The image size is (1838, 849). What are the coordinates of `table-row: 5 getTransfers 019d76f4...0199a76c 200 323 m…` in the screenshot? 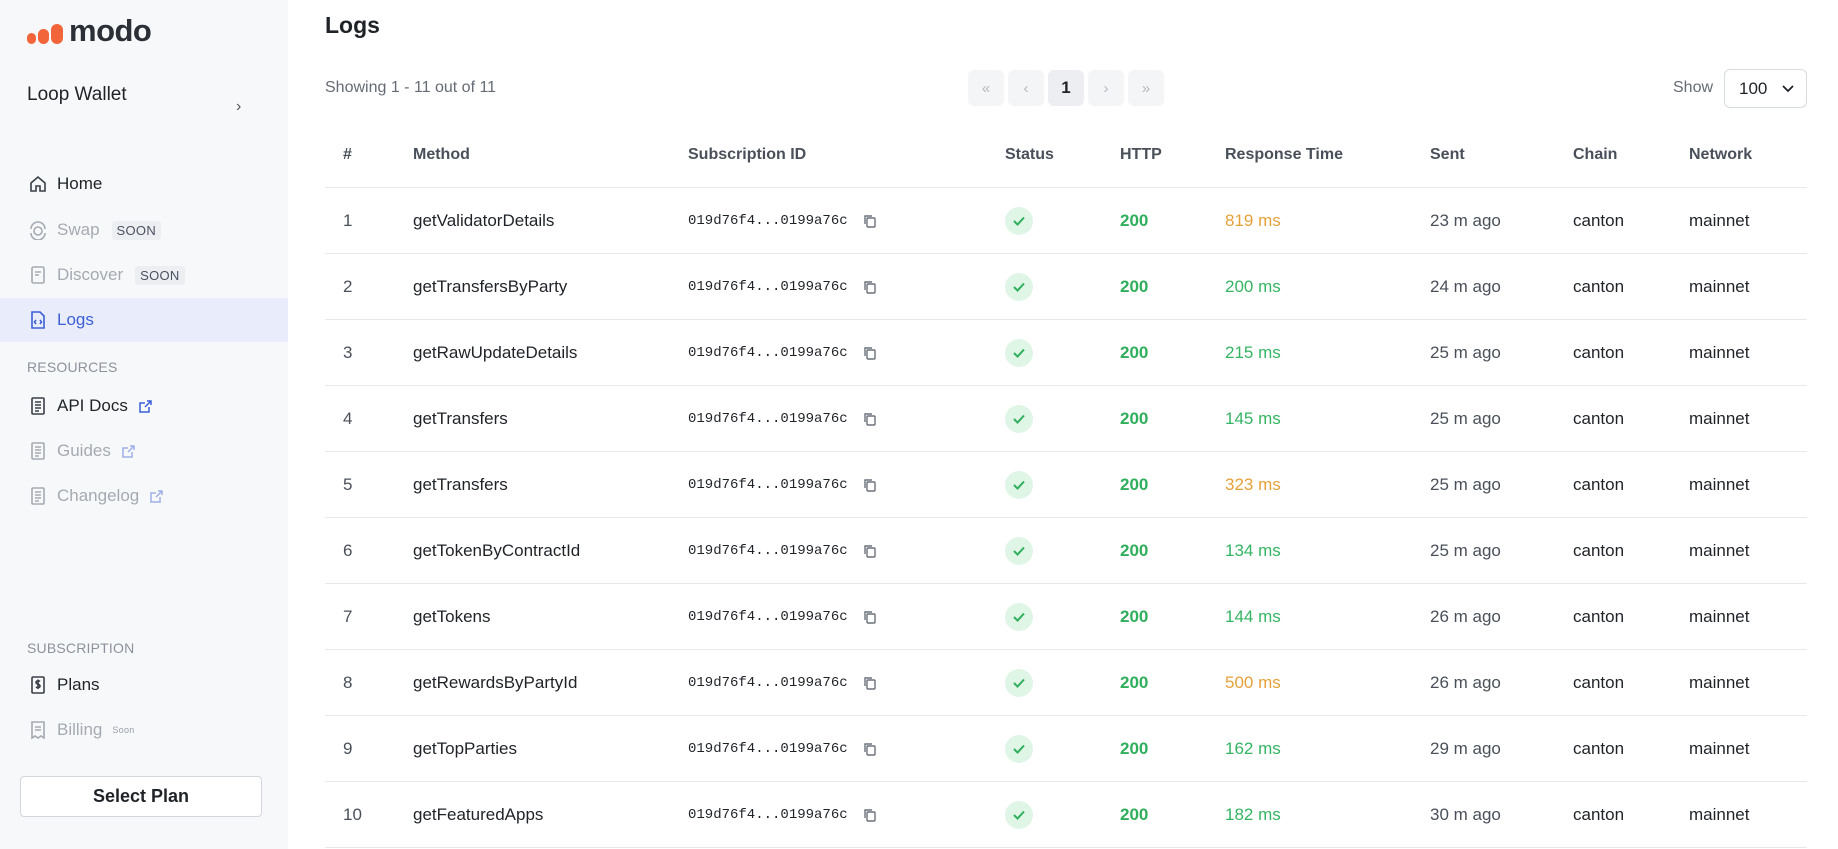 It's located at (1066, 485).